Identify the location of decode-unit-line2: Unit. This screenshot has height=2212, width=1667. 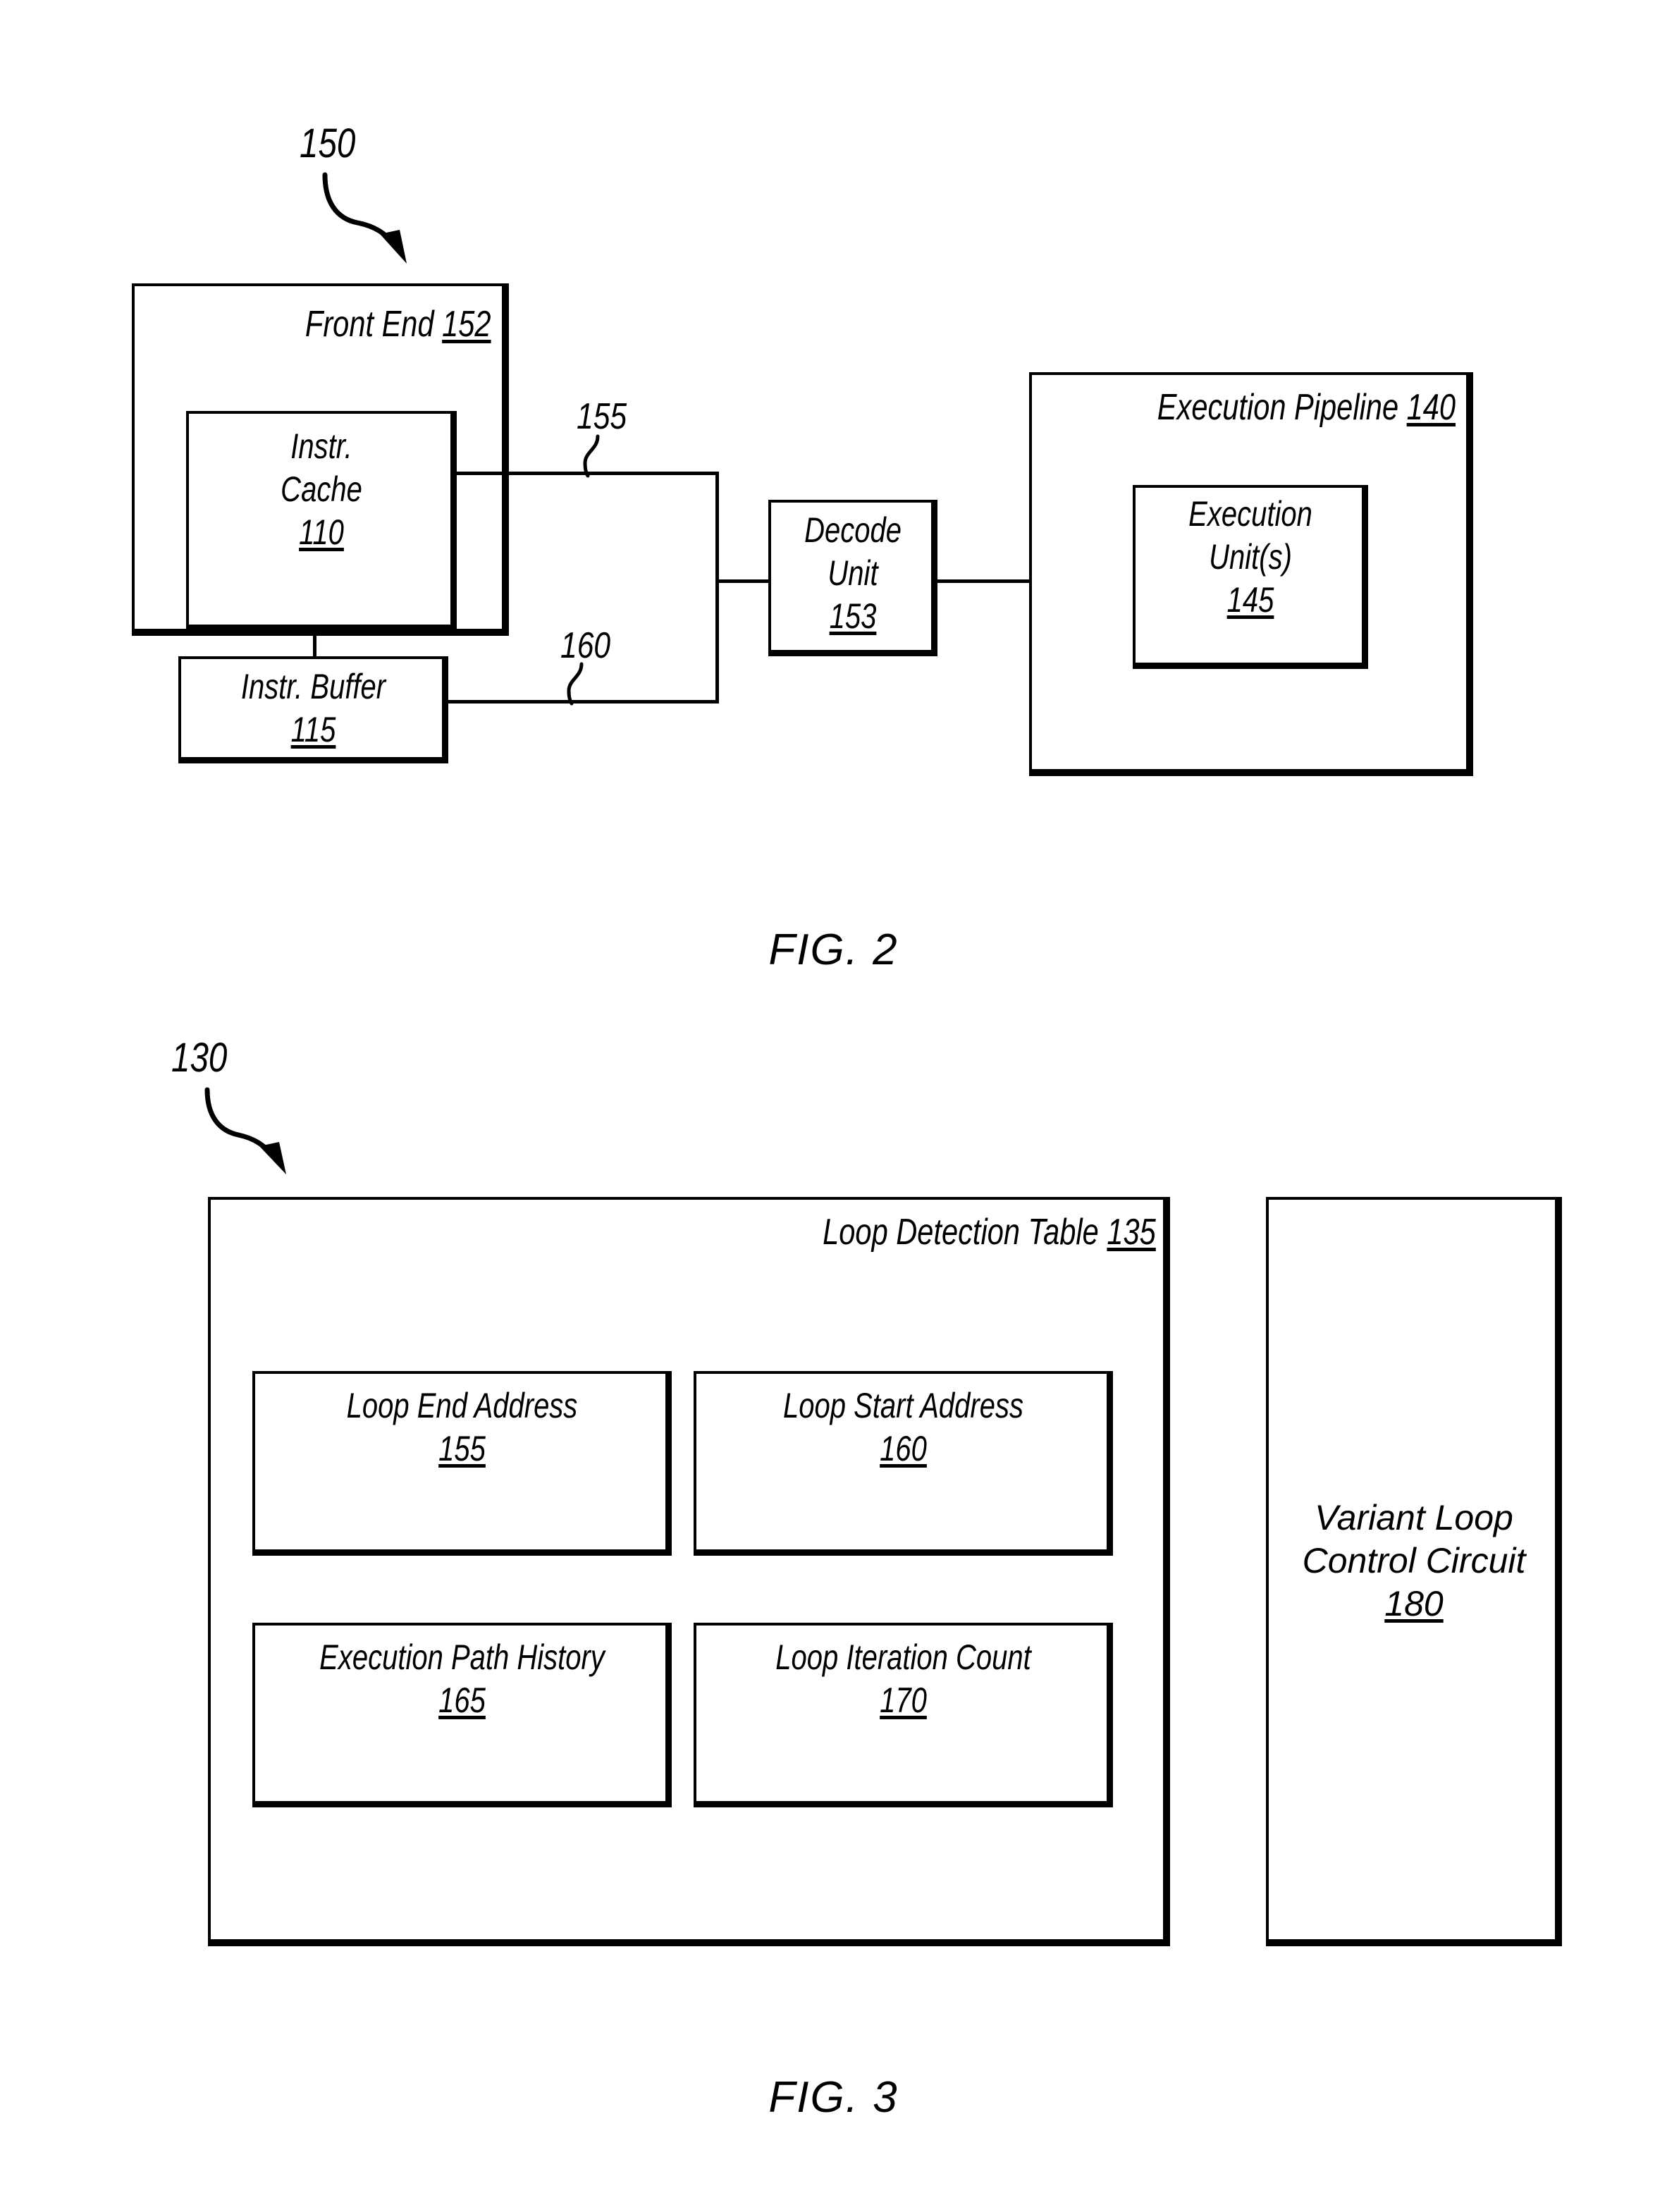
(853, 573).